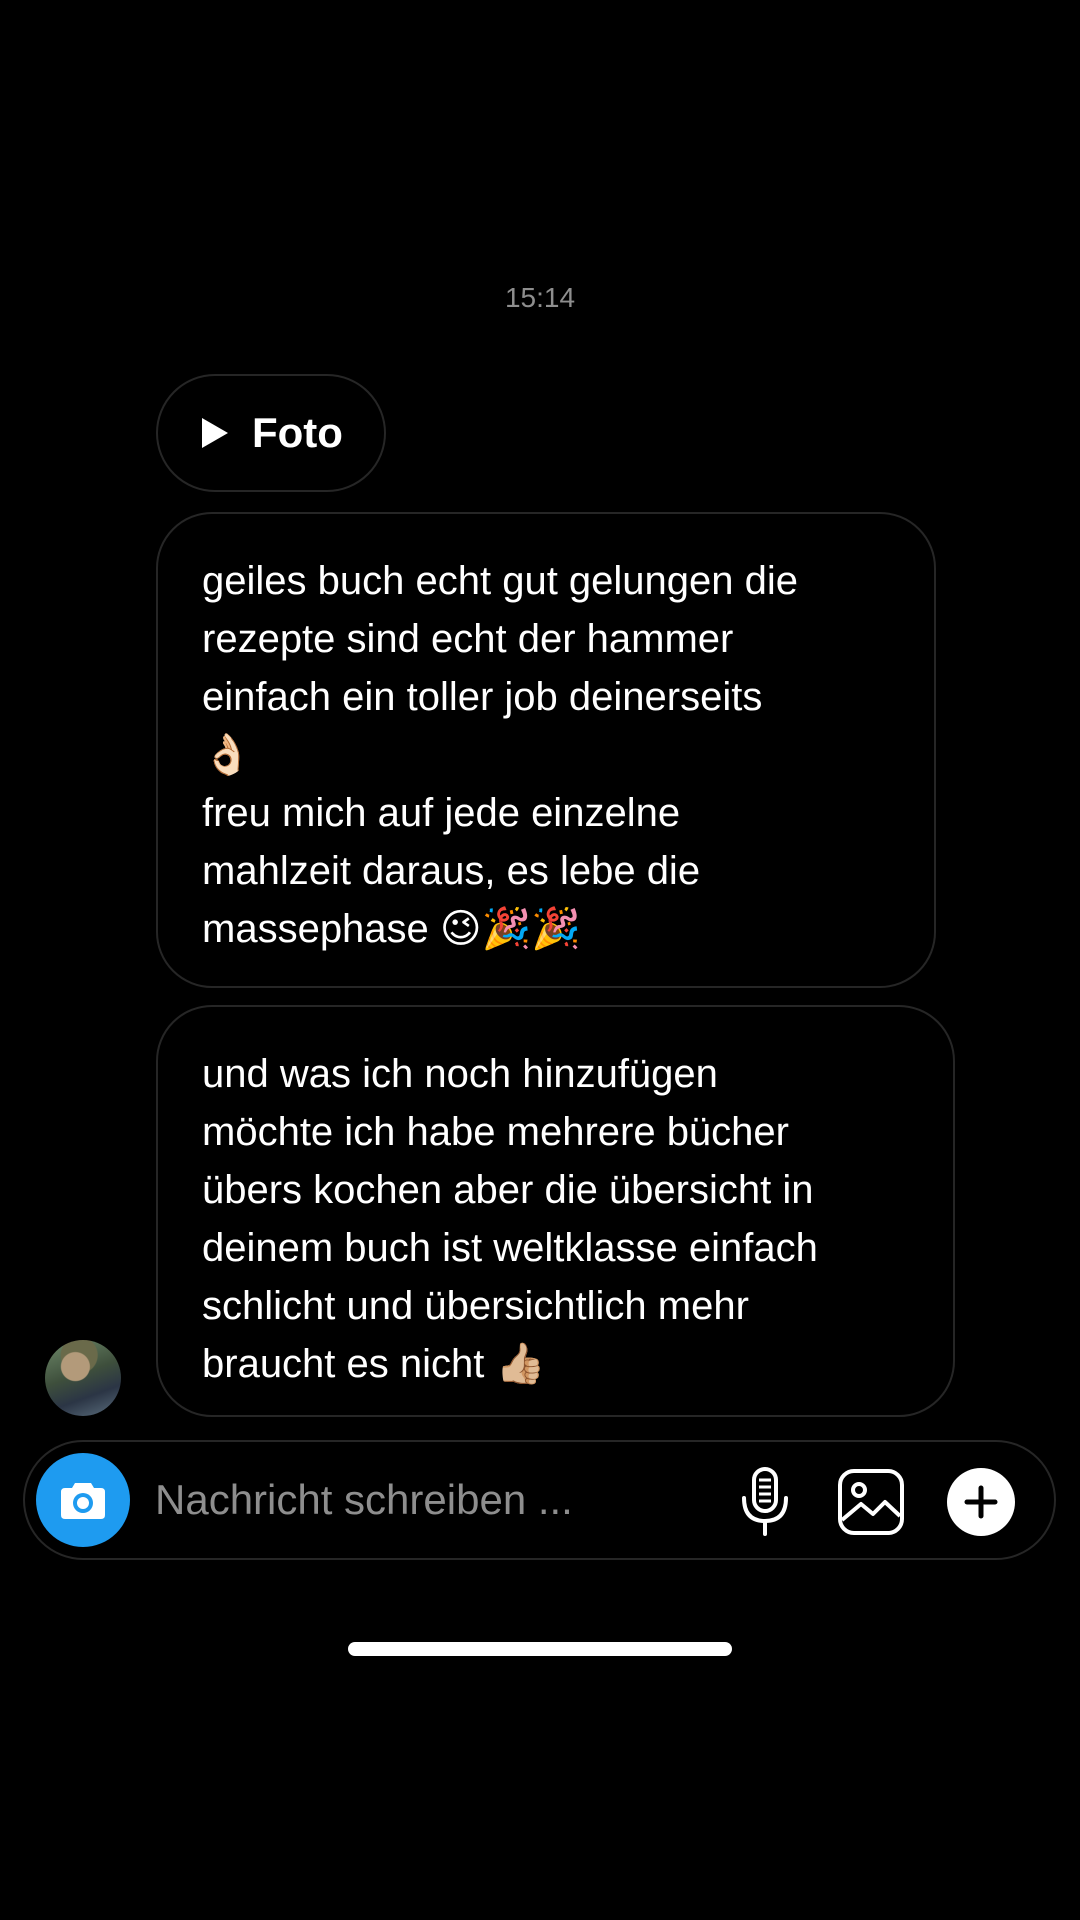 This screenshot has height=1920, width=1080. What do you see at coordinates (871, 1502) in the screenshot?
I see `image-gallery-icon` at bounding box center [871, 1502].